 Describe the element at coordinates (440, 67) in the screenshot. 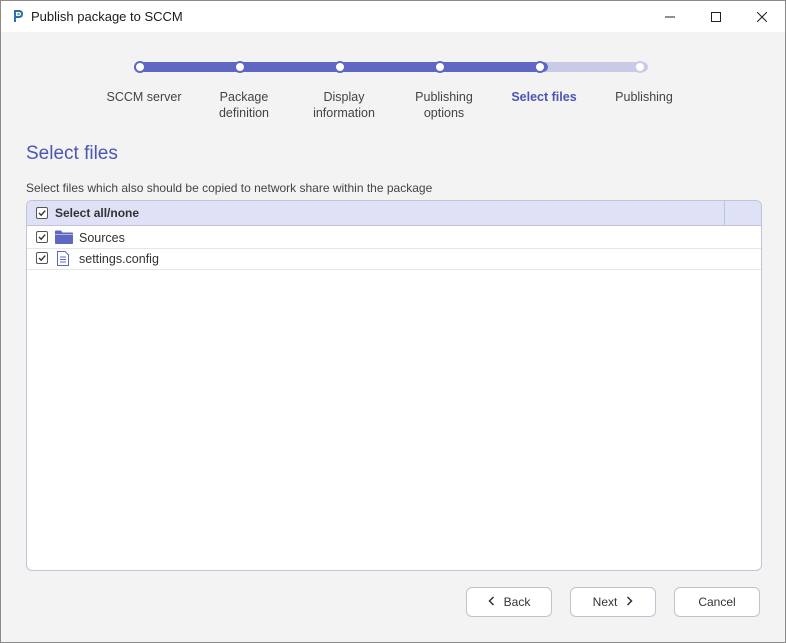

I see `step-dot-publishing-options` at that location.